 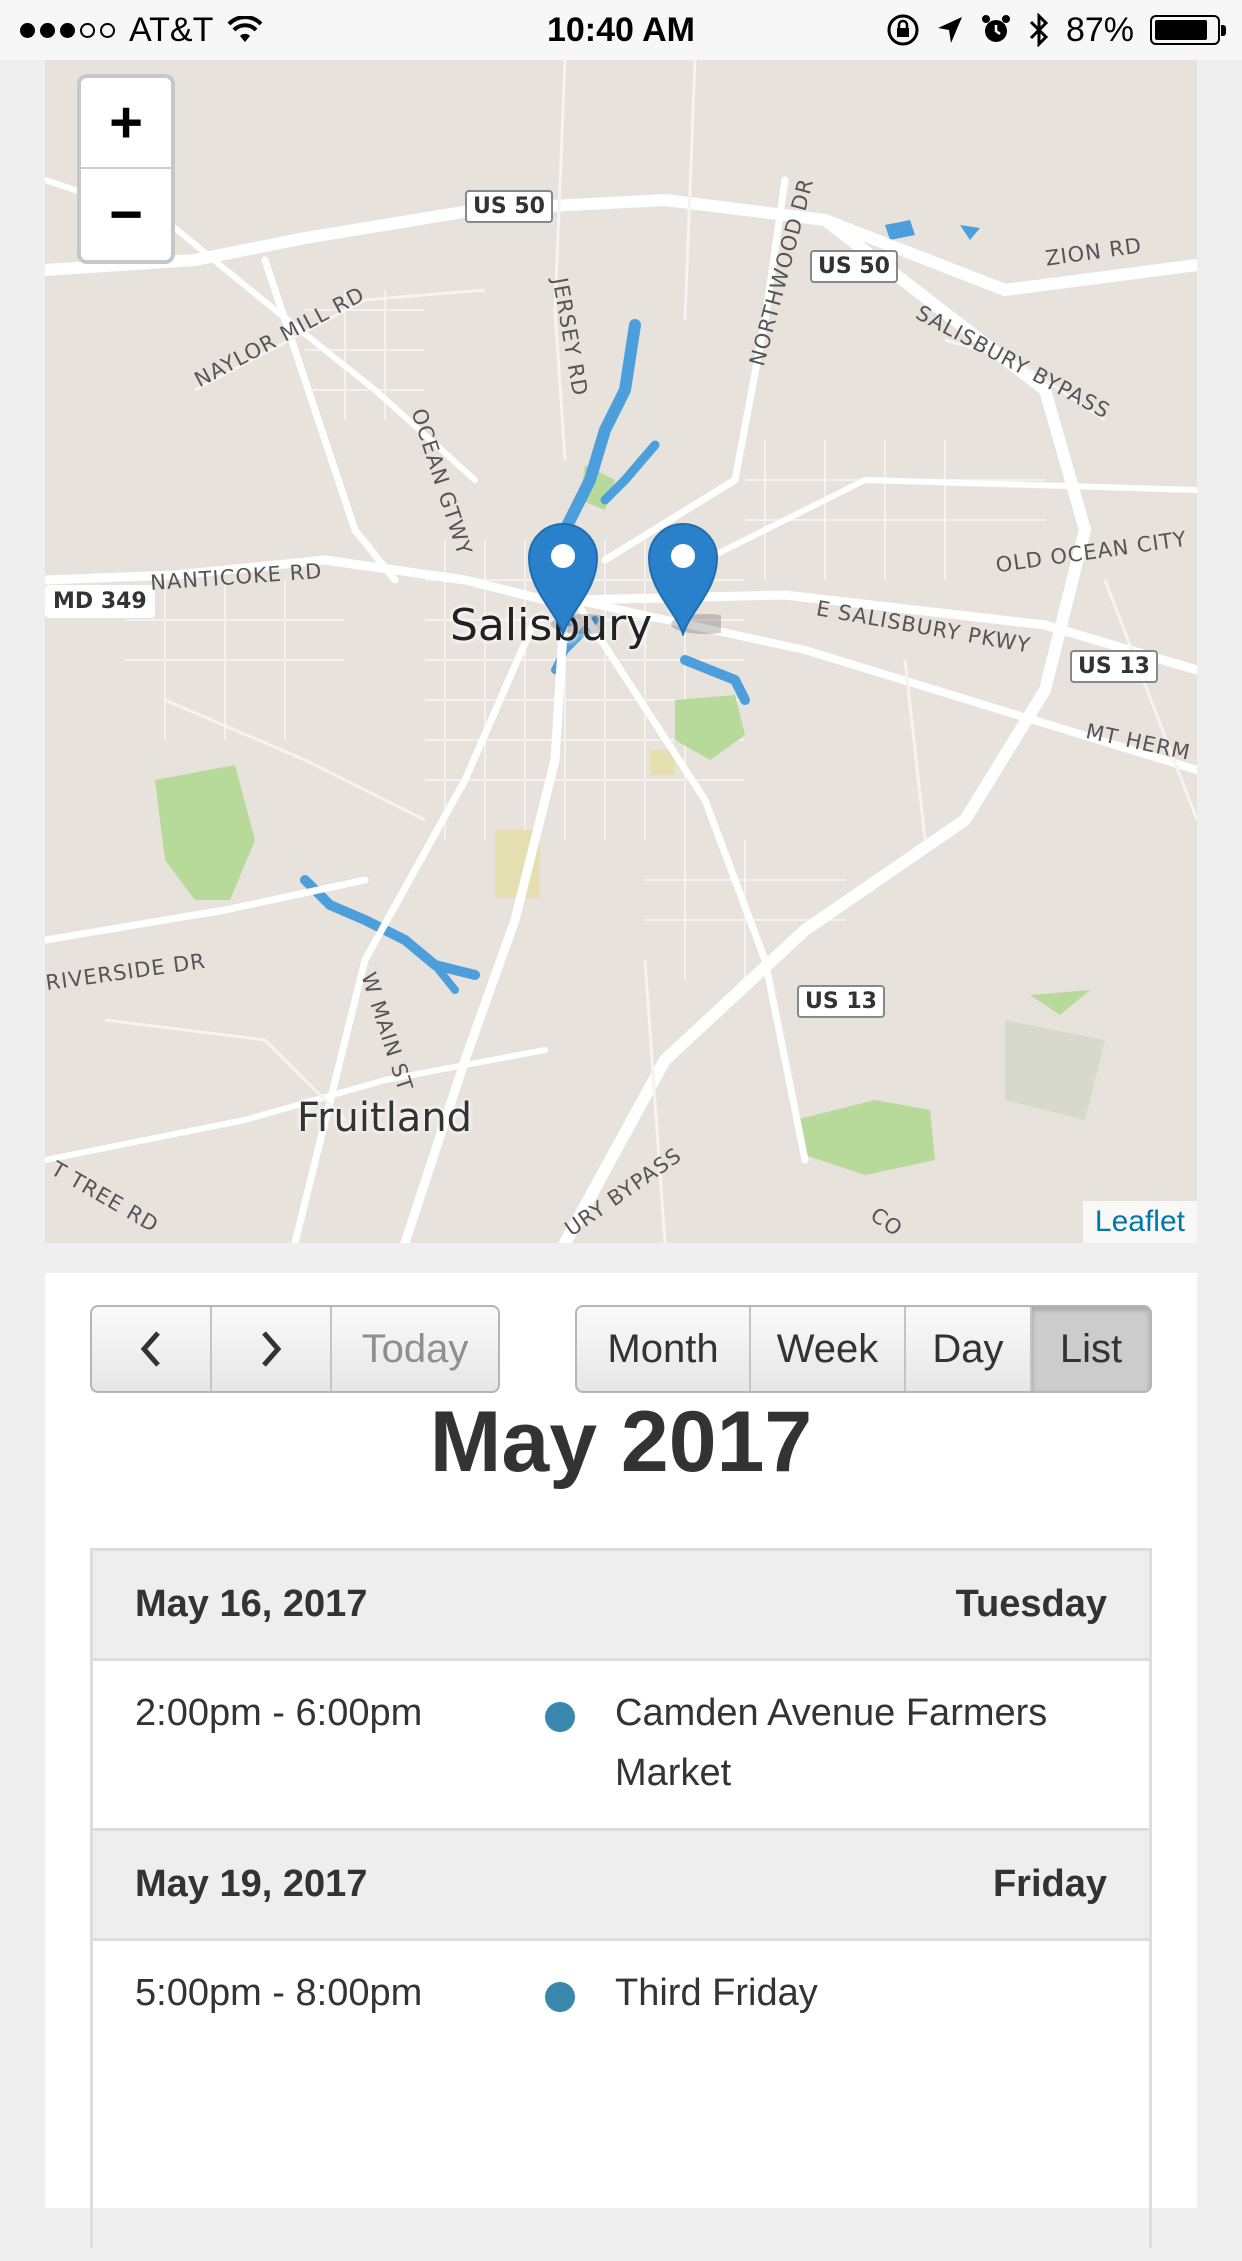 I want to click on zoom-out-button: −, so click(x=126, y=214).